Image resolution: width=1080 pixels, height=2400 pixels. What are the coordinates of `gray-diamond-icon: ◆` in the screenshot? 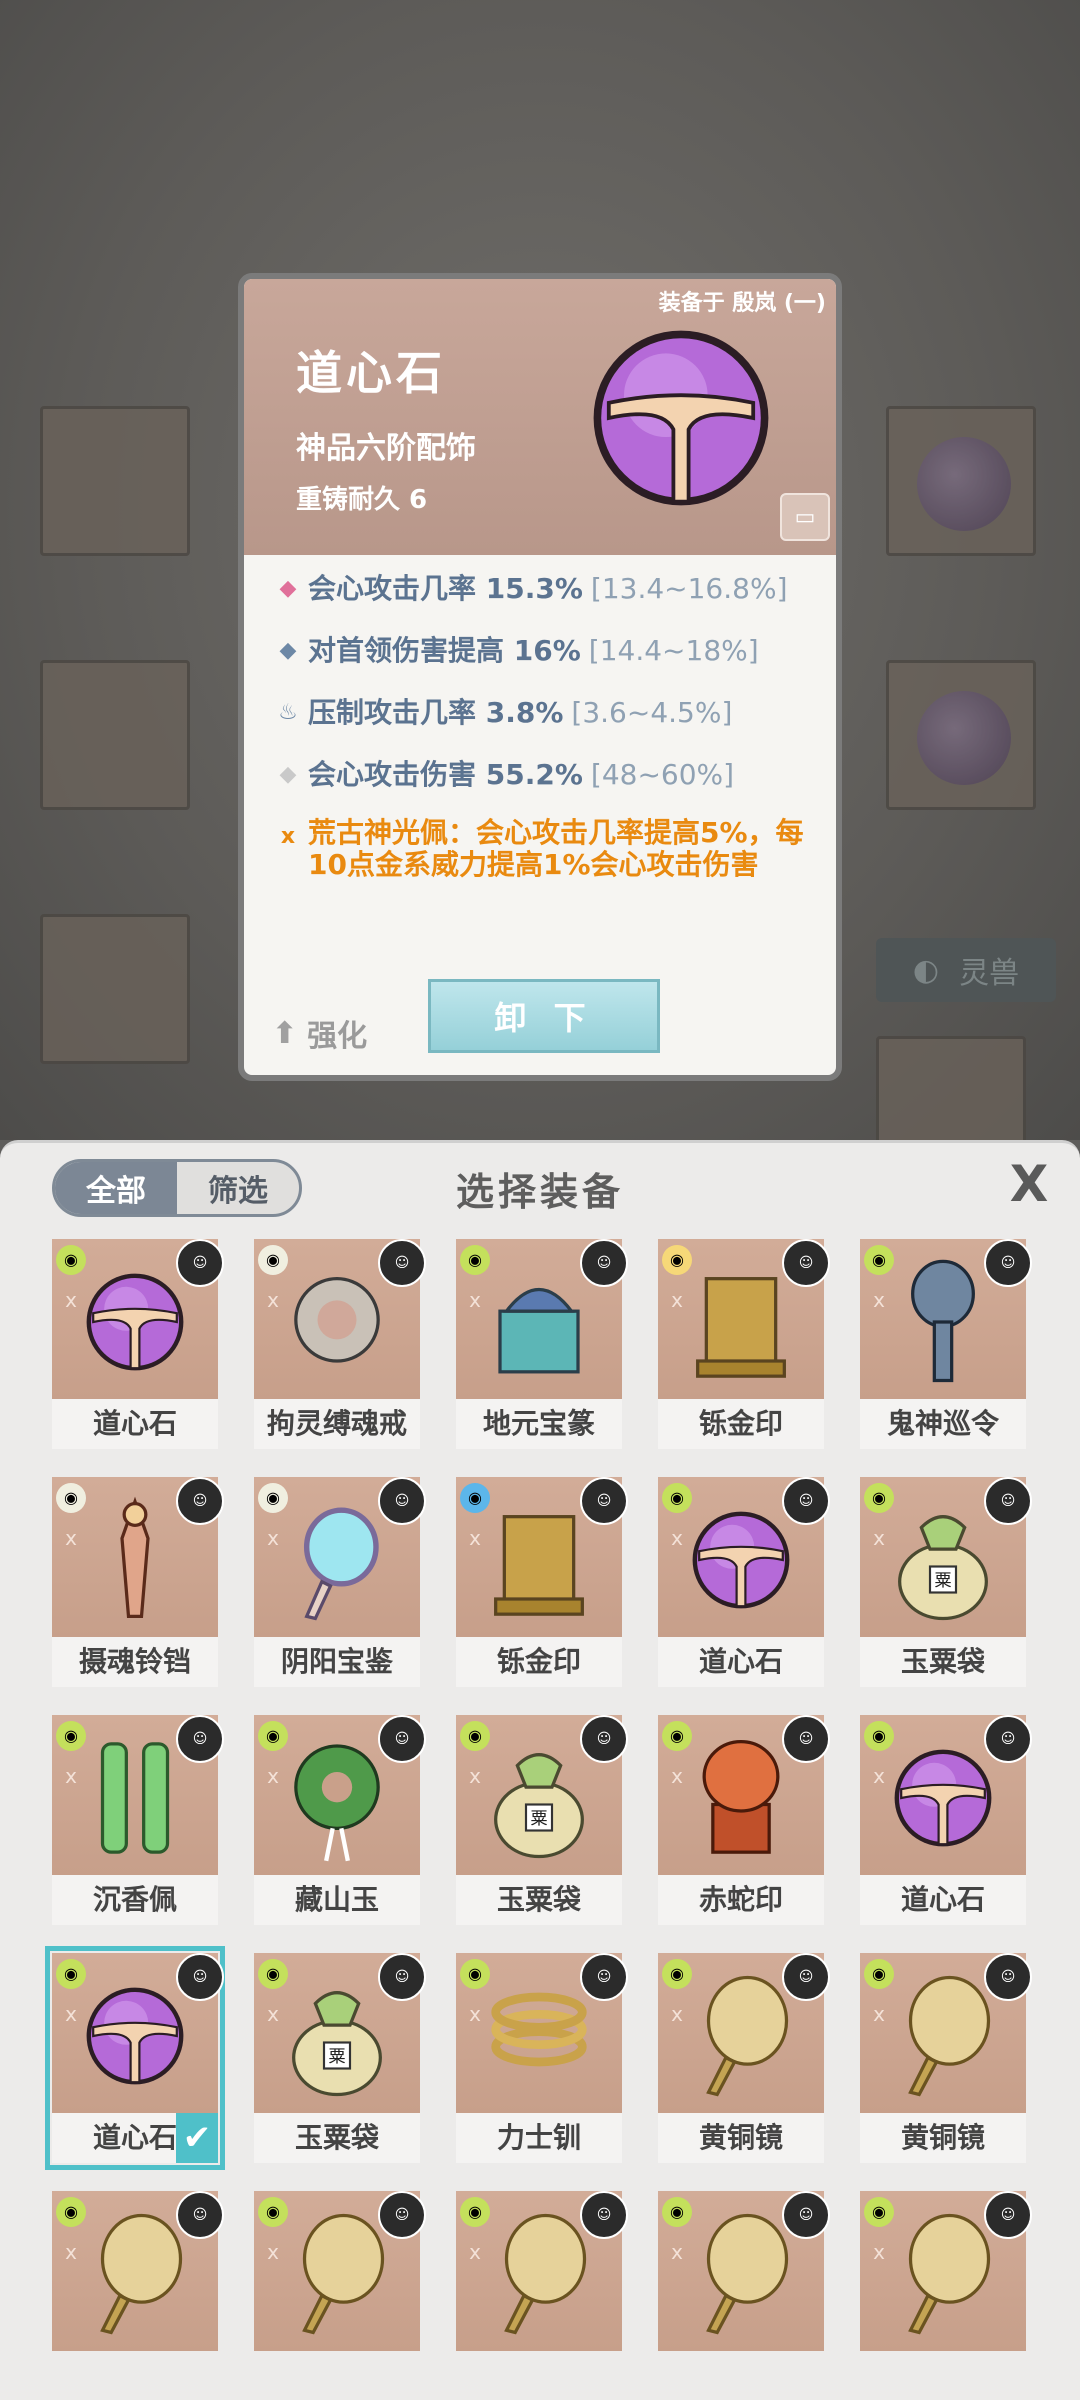 It's located at (288, 774).